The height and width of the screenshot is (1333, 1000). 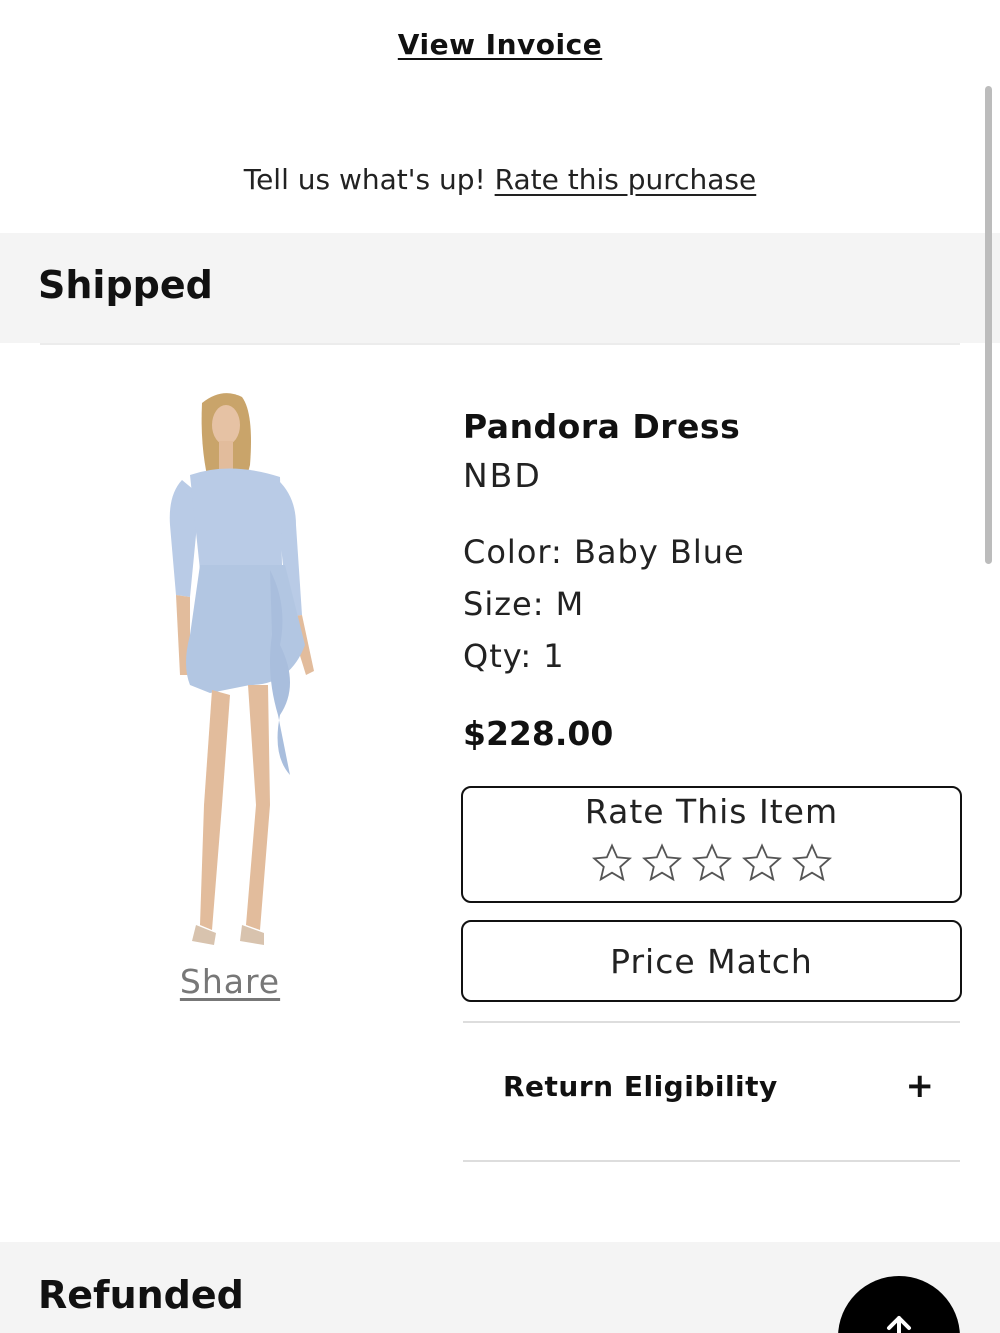 What do you see at coordinates (602, 426) in the screenshot?
I see `product-name: Pandora Dress` at bounding box center [602, 426].